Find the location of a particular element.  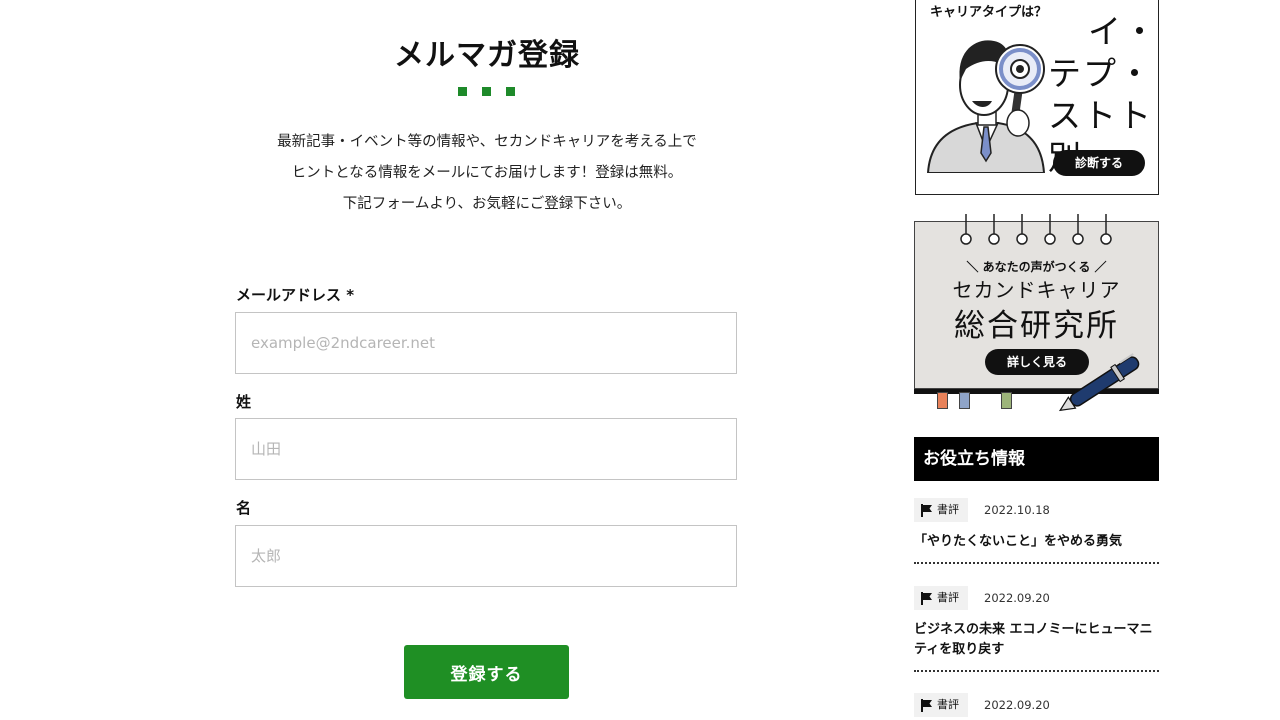

useful-info-heading: お役立ち情報 is located at coordinates (1036, 459).